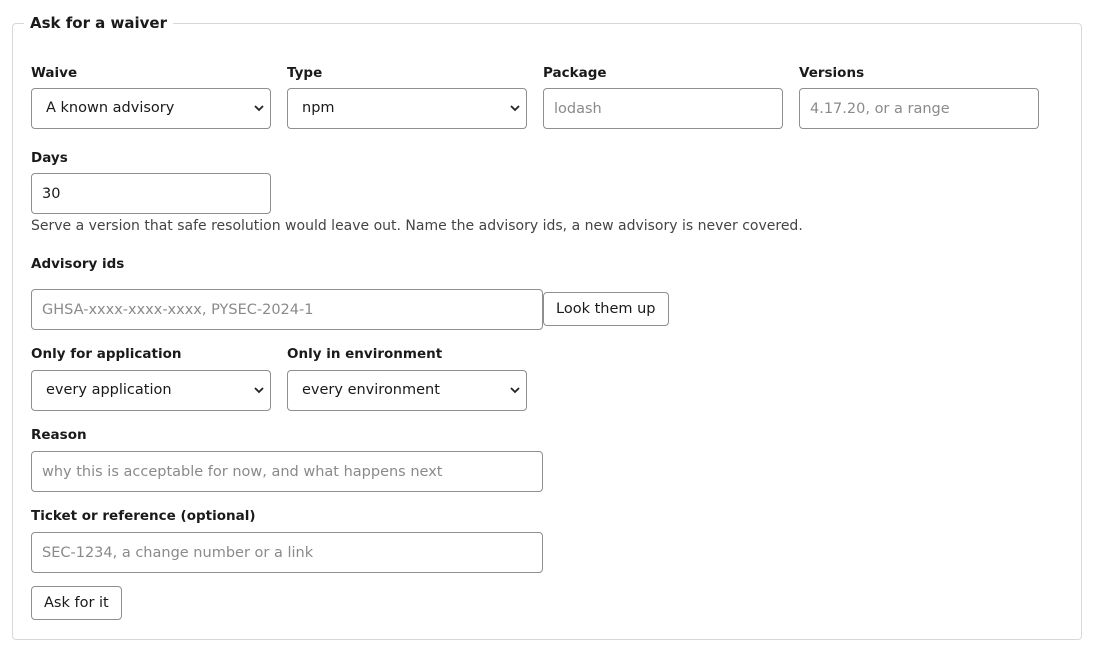  Describe the element at coordinates (54, 73) in the screenshot. I see `waive-label: Waive` at that location.